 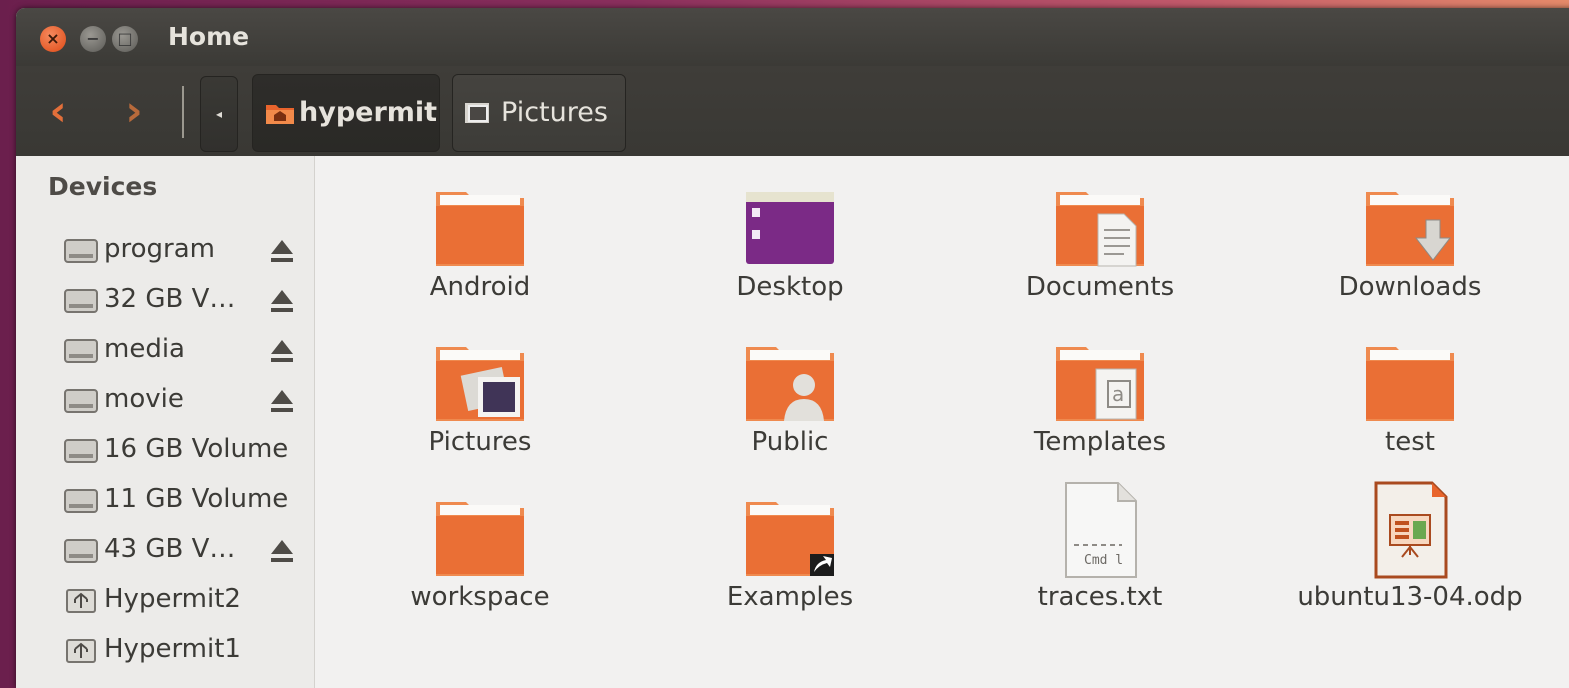 What do you see at coordinates (172, 649) in the screenshot?
I see `sidebar-item-label: Hypermit1` at bounding box center [172, 649].